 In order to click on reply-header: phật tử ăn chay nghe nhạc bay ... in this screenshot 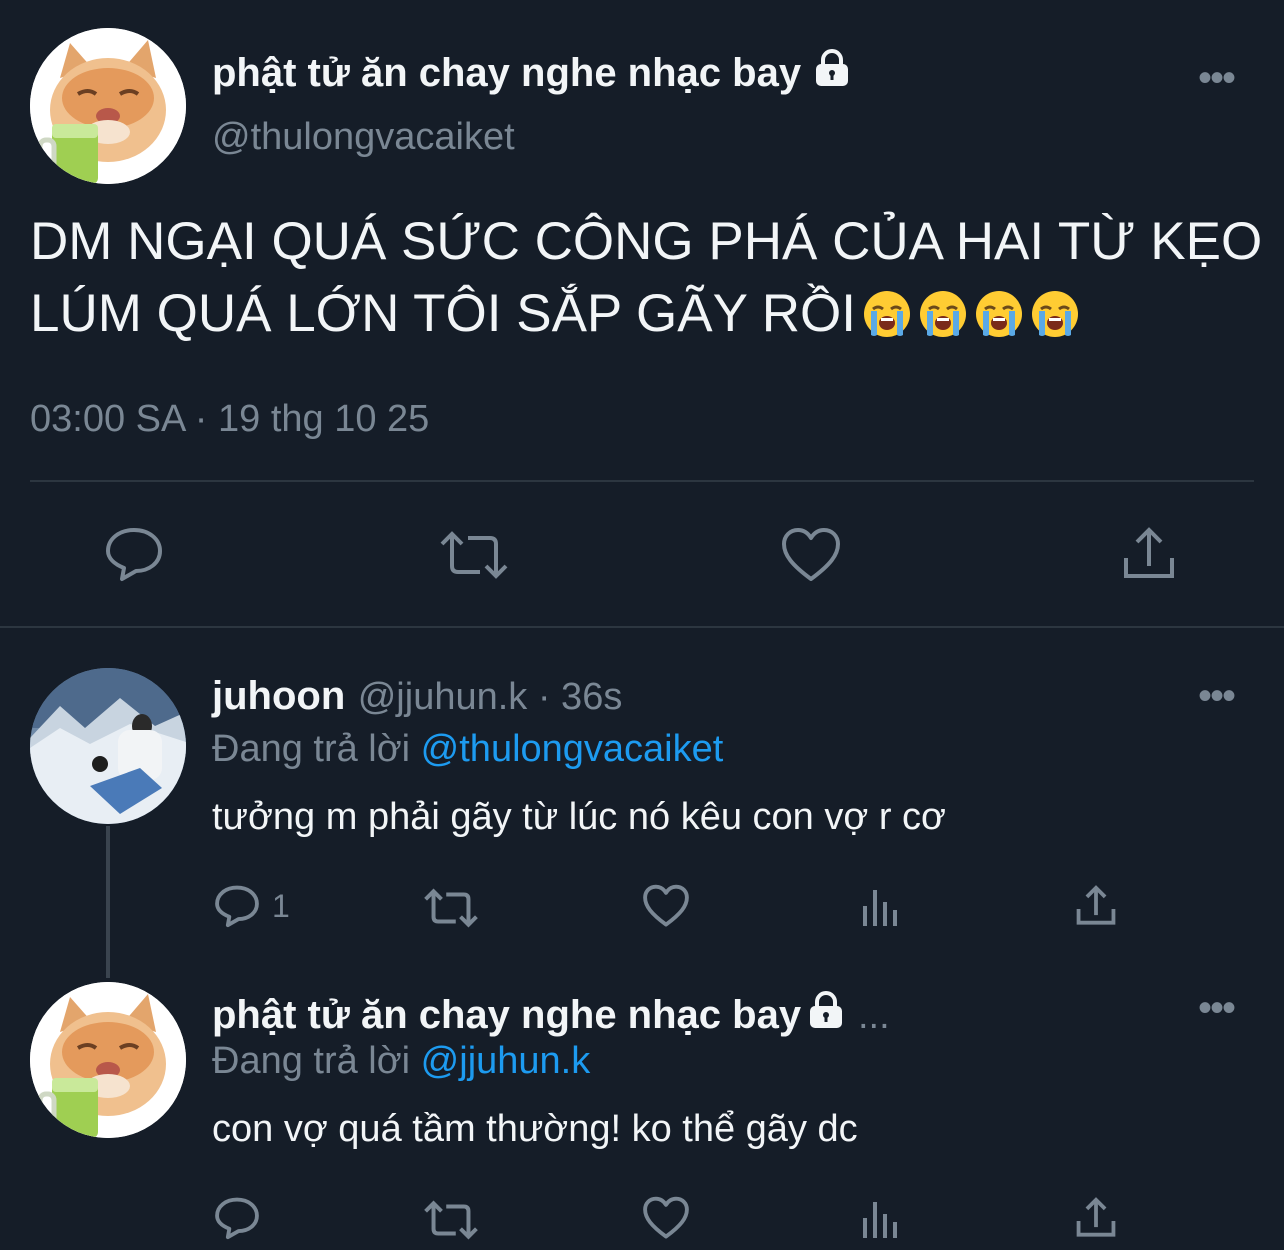, I will do `click(551, 1014)`.